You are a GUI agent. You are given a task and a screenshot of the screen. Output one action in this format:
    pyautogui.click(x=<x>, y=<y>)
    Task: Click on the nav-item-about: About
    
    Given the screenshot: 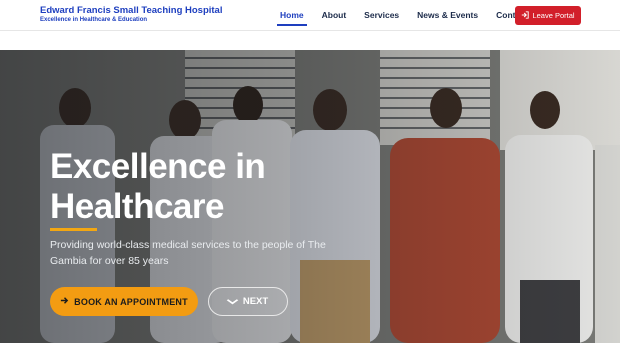 What is the action you would take?
    pyautogui.click(x=334, y=15)
    